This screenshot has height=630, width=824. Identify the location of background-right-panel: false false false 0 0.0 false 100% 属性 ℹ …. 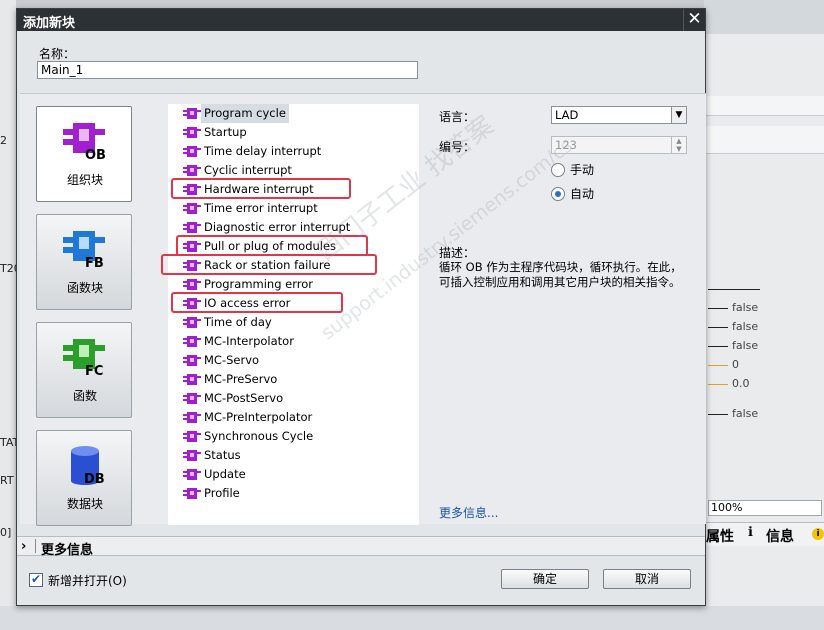
(764, 315).